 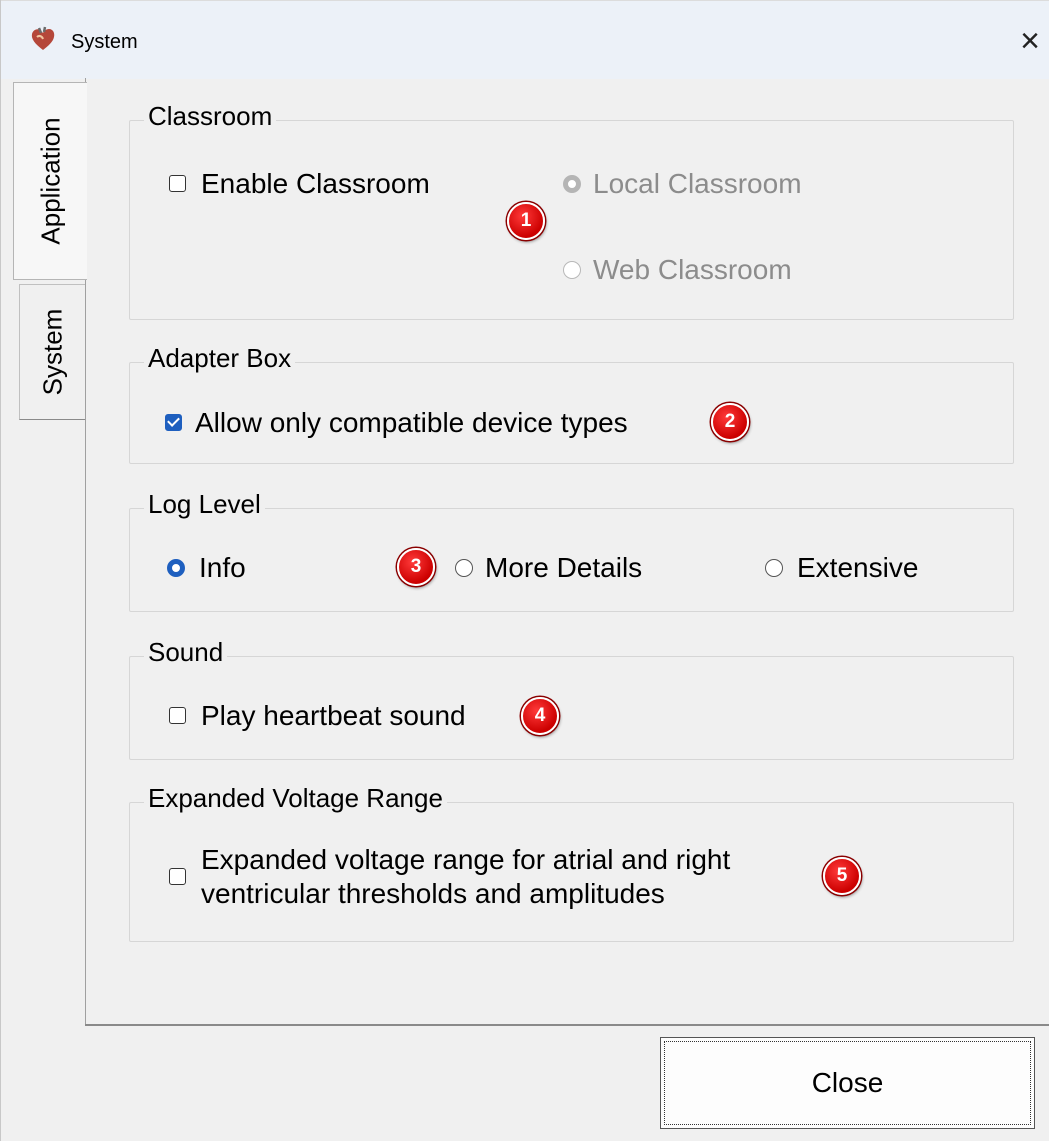 What do you see at coordinates (177, 183) in the screenshot?
I see `enable-classroom-checkbox-box` at bounding box center [177, 183].